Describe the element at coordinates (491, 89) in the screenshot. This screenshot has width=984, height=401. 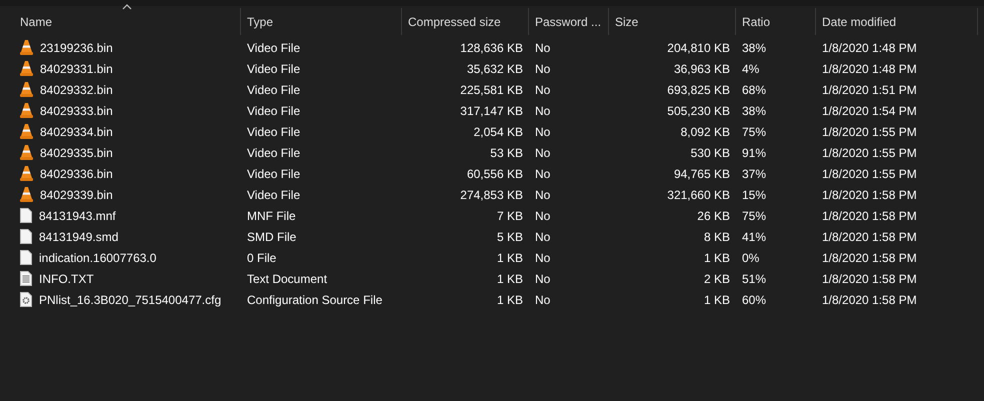
I see `table-cell-text: 225,581 KB` at that location.